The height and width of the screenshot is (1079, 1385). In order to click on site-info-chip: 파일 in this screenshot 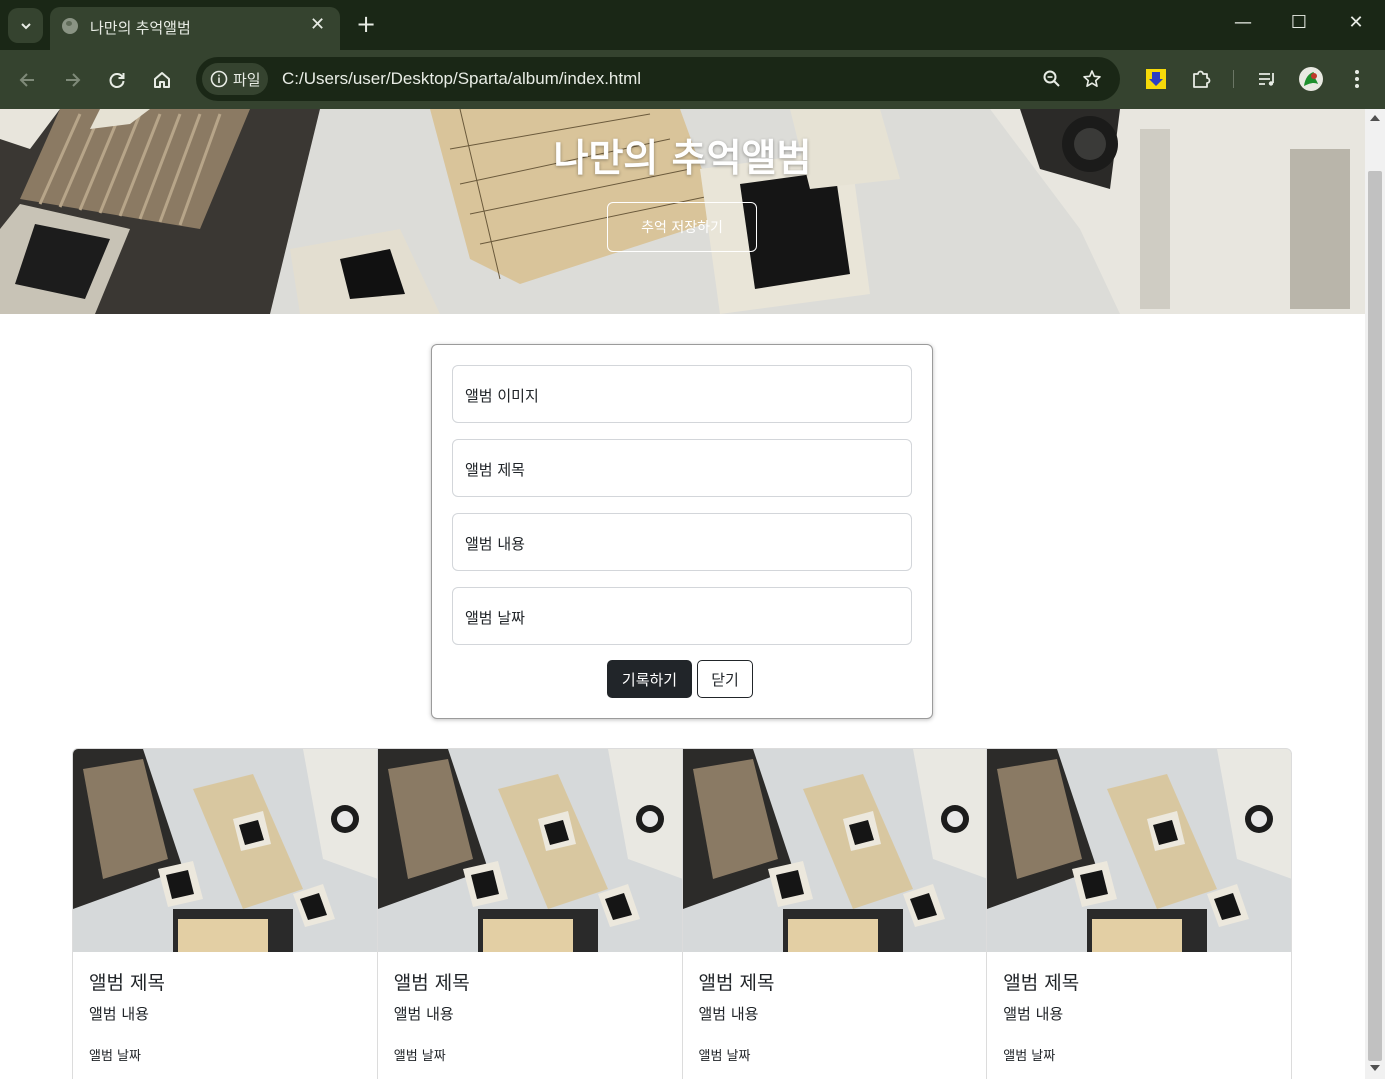, I will do `click(235, 79)`.